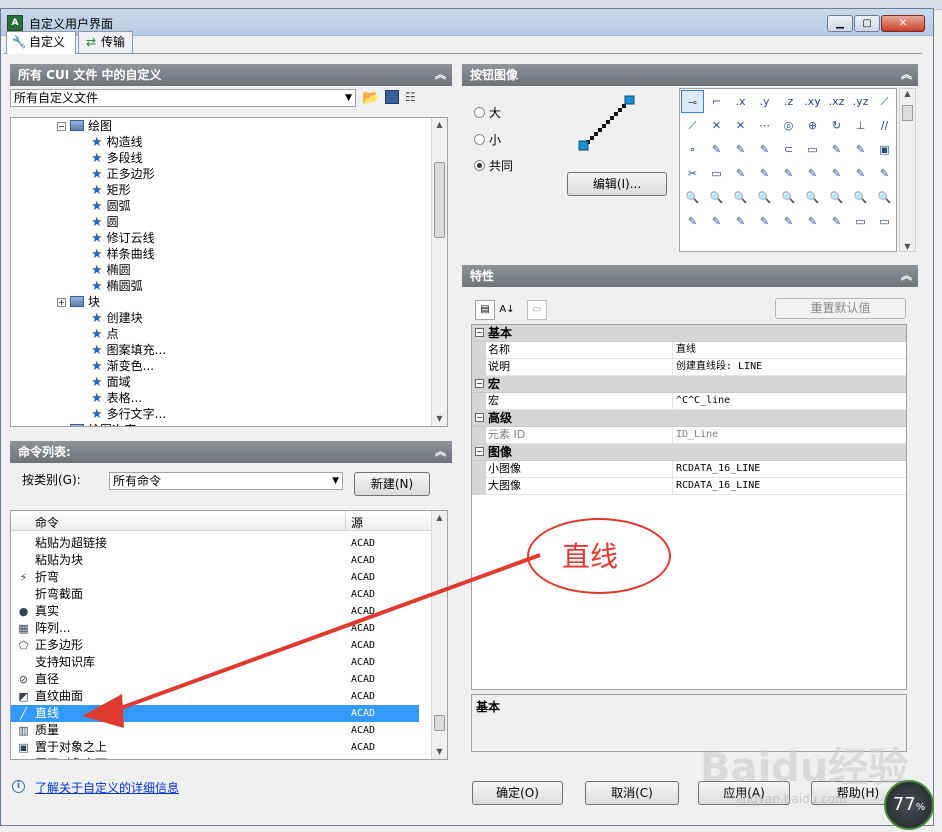 The image size is (942, 832). Describe the element at coordinates (689, 418) in the screenshot. I see `property-category: − 高级` at that location.